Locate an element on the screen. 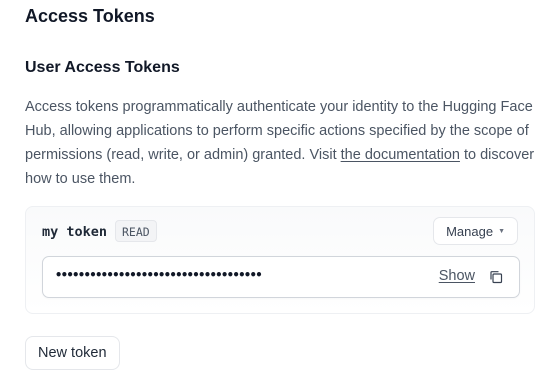 The width and height of the screenshot is (557, 387). token-role-badge: READ is located at coordinates (136, 231).